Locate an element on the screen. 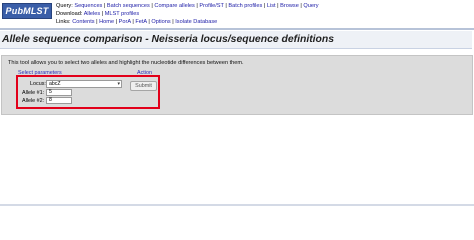 The height and width of the screenshot is (240, 474). link-options: Options is located at coordinates (160, 22).